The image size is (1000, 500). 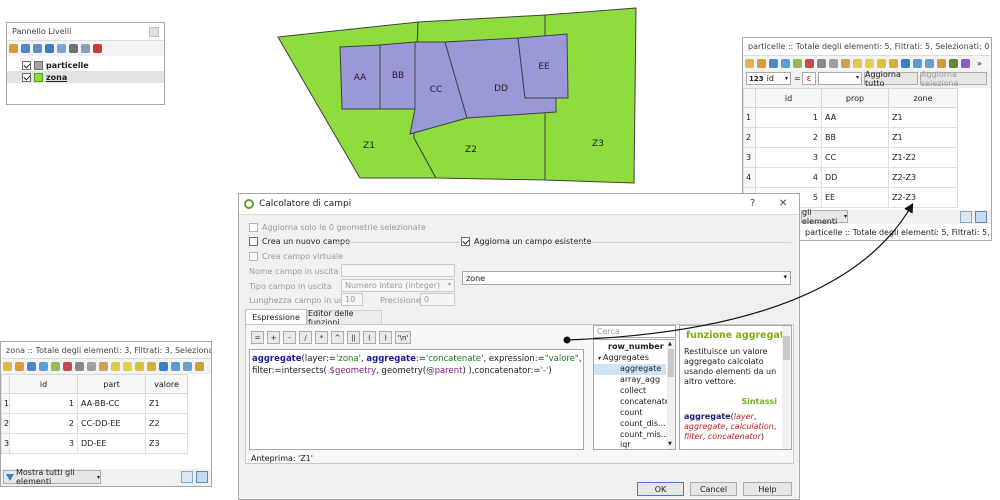 What do you see at coordinates (211, 366) in the screenshot?
I see `toolbar-overflow-icon: »` at bounding box center [211, 366].